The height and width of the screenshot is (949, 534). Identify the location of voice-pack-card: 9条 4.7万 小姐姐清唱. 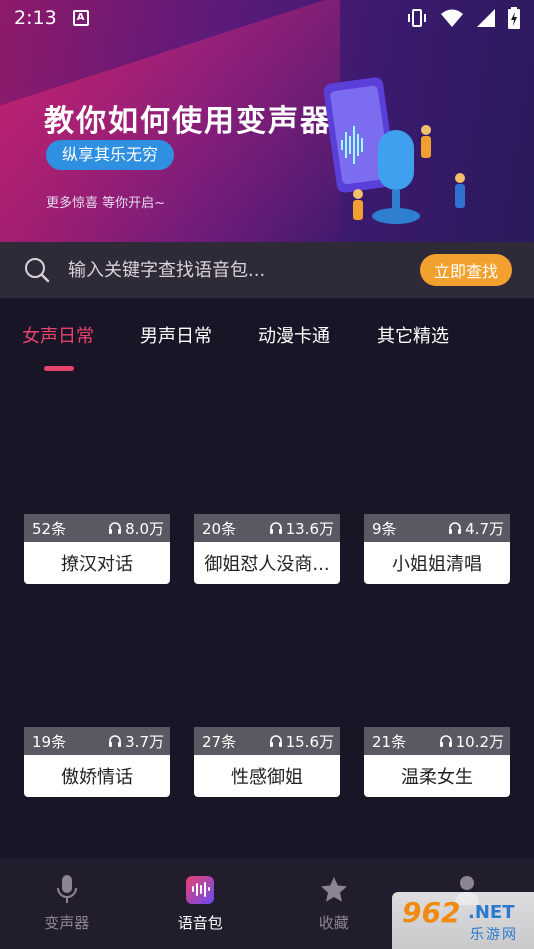
(437, 549).